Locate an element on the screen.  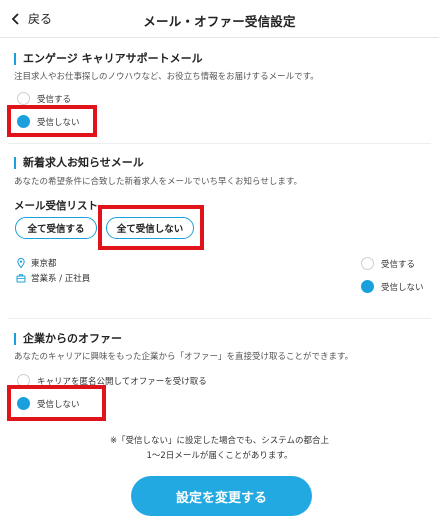
header: 戻る メール・オファー受信設定 is located at coordinates (219, 19).